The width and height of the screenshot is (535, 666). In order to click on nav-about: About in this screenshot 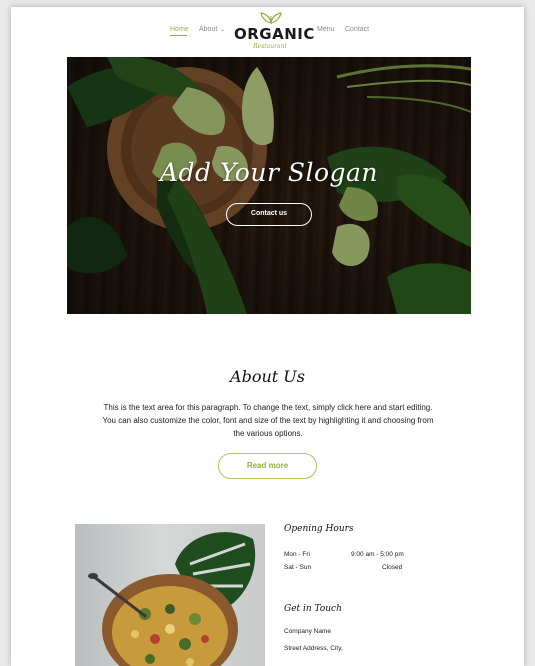, I will do `click(208, 29)`.